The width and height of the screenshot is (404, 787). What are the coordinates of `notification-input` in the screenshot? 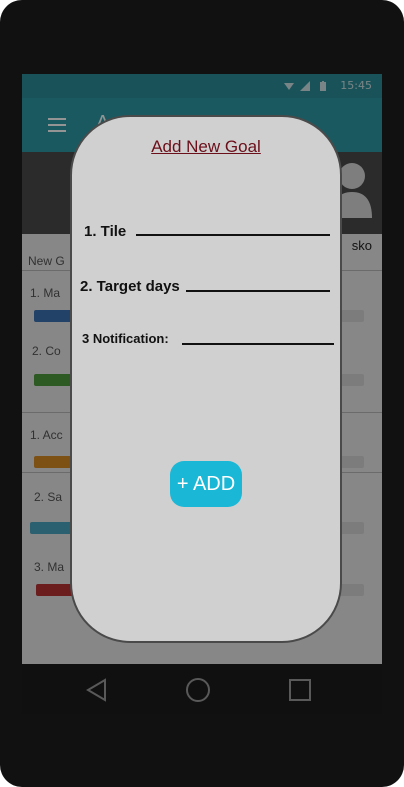 It's located at (258, 344).